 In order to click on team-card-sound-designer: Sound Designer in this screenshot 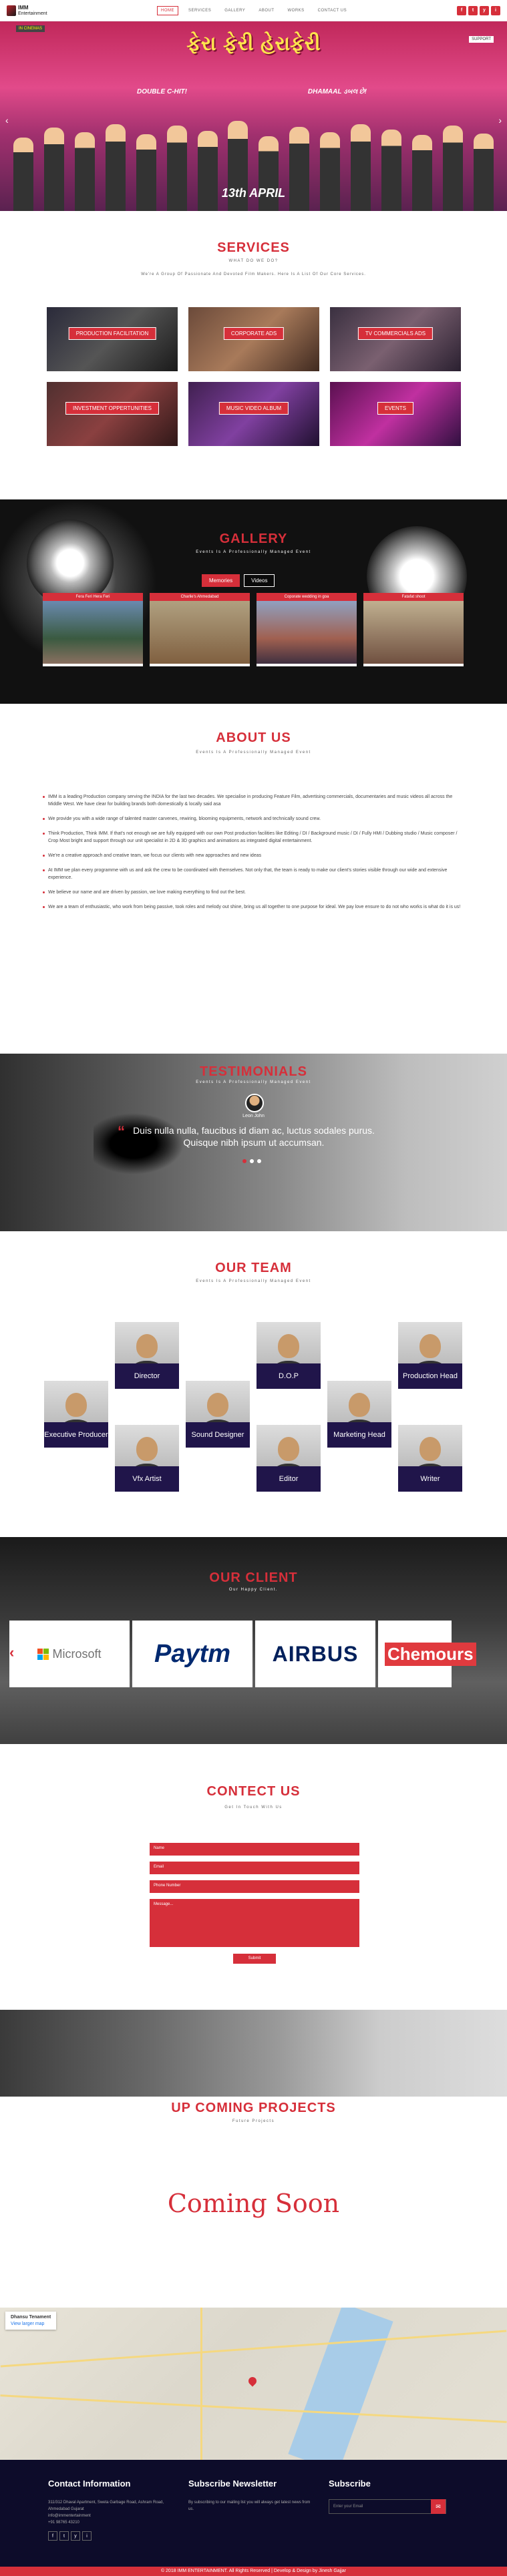, I will do `click(218, 1414)`.